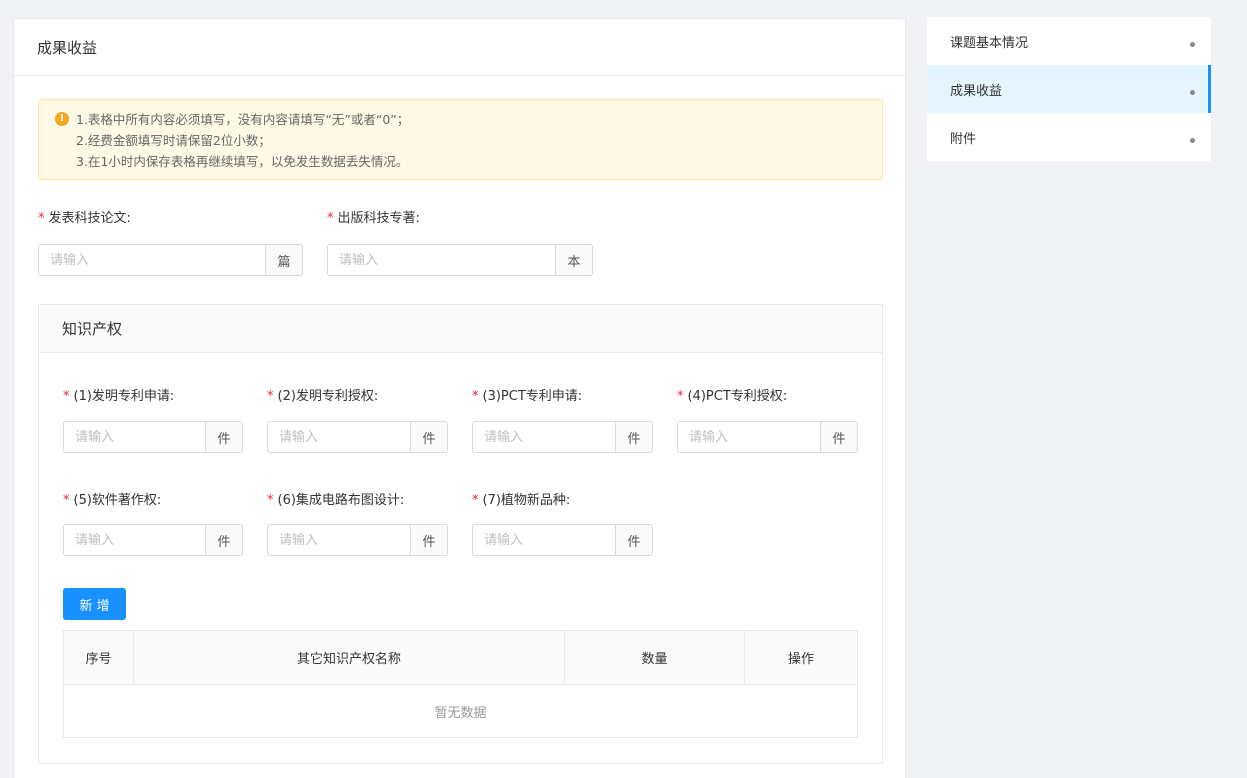 Image resolution: width=1247 pixels, height=778 pixels. I want to click on ip-field-7-group: 件, so click(562, 540).